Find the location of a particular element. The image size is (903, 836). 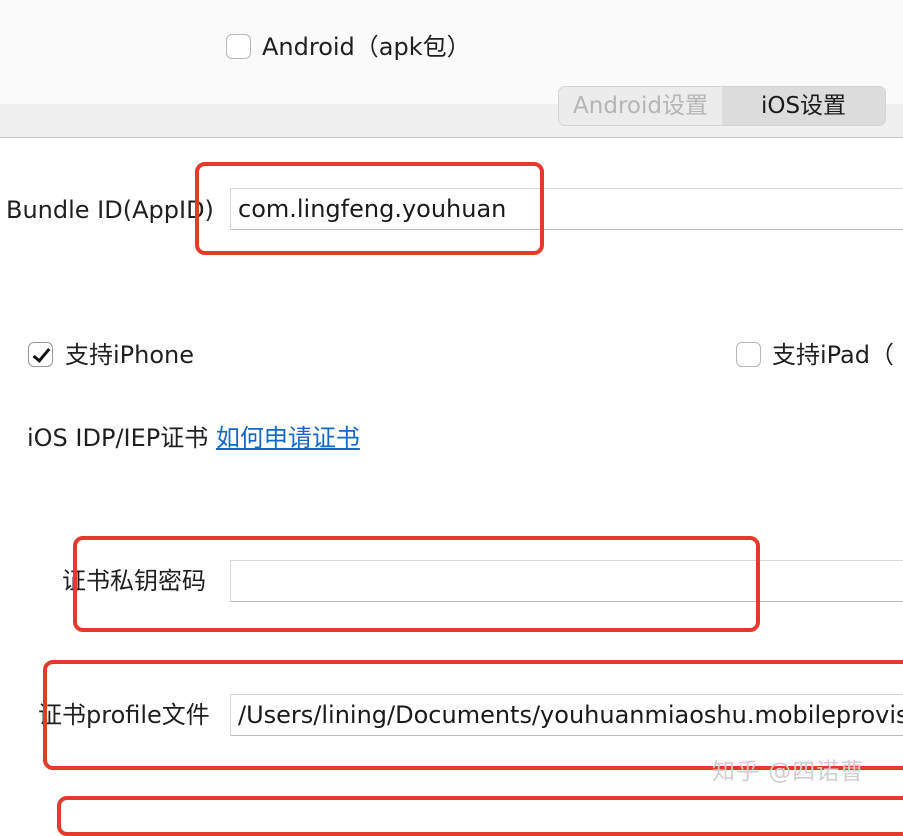

support-iphone-label: 支持iPhone is located at coordinates (130, 355).